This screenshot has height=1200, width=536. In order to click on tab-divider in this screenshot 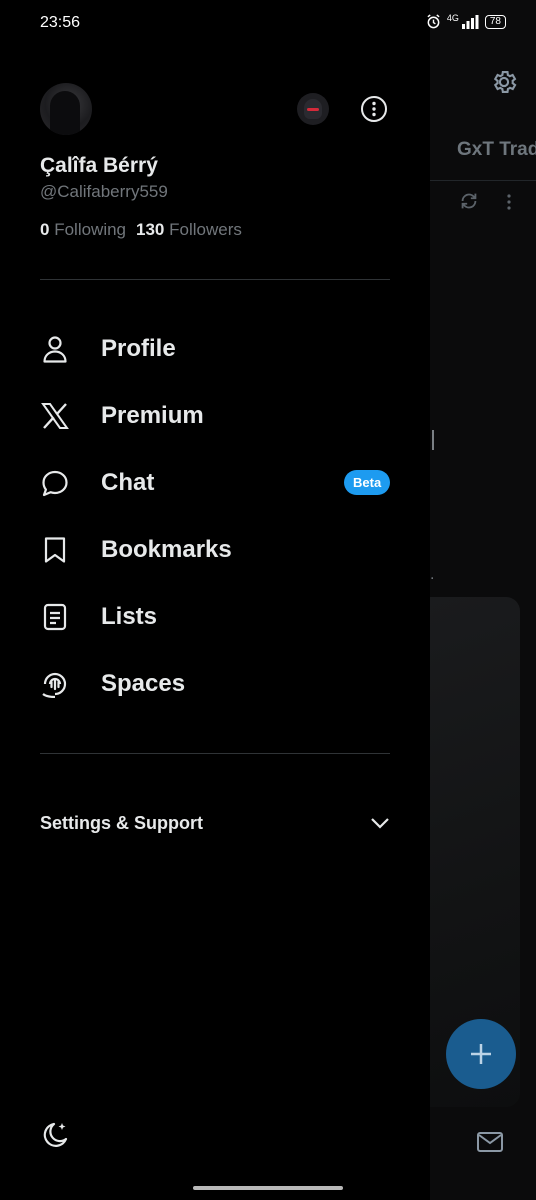, I will do `click(483, 180)`.